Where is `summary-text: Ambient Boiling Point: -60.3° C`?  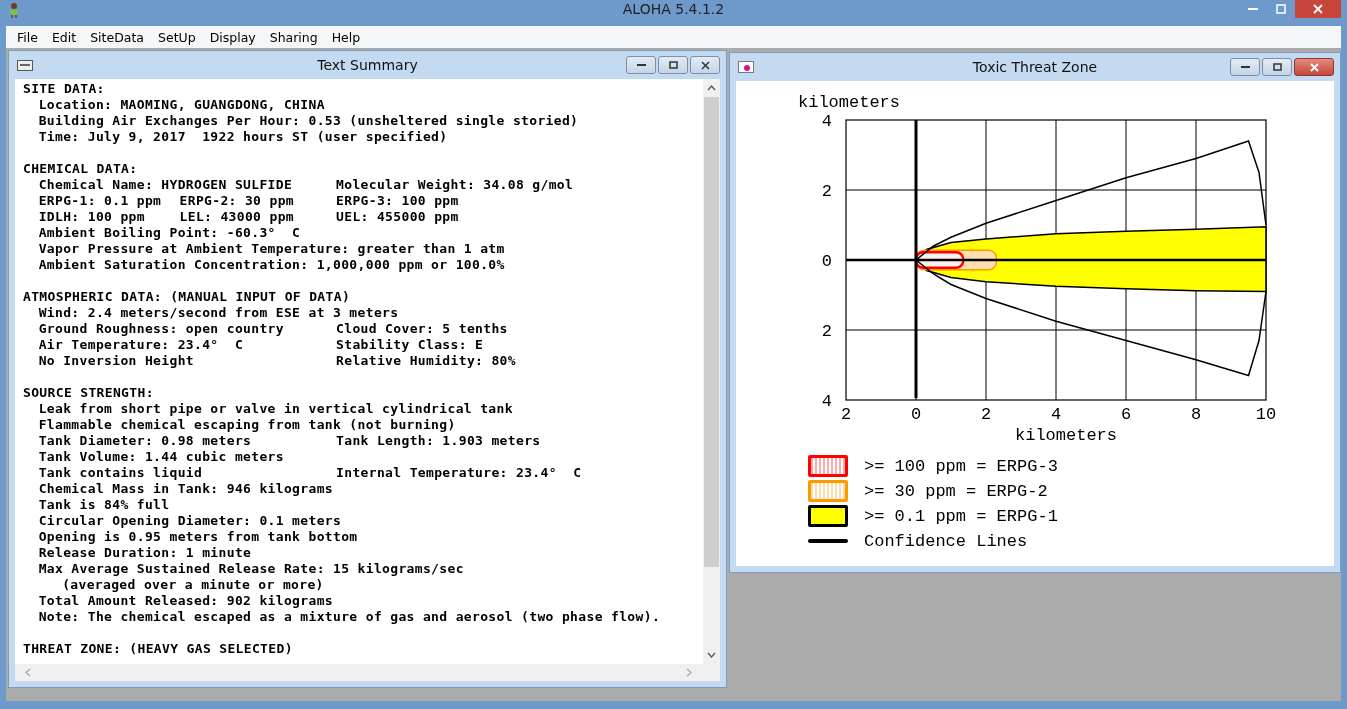
summary-text: Ambient Boiling Point: -60.3° C is located at coordinates (169, 233).